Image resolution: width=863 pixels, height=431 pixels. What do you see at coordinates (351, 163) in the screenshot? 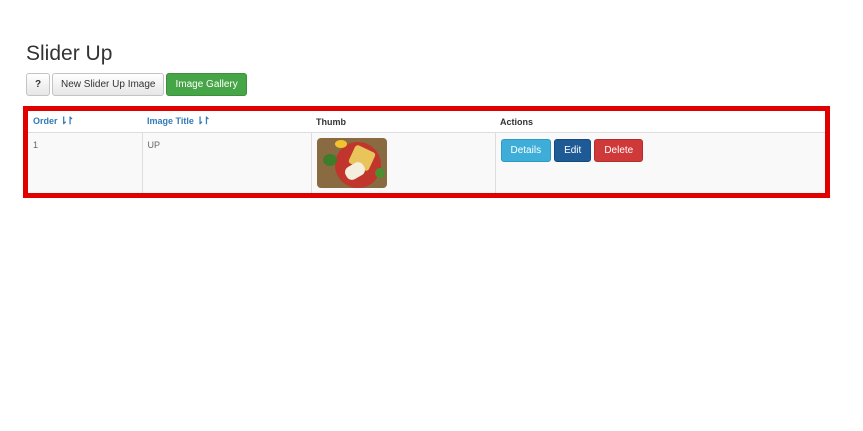
I see `food-plate-image` at bounding box center [351, 163].